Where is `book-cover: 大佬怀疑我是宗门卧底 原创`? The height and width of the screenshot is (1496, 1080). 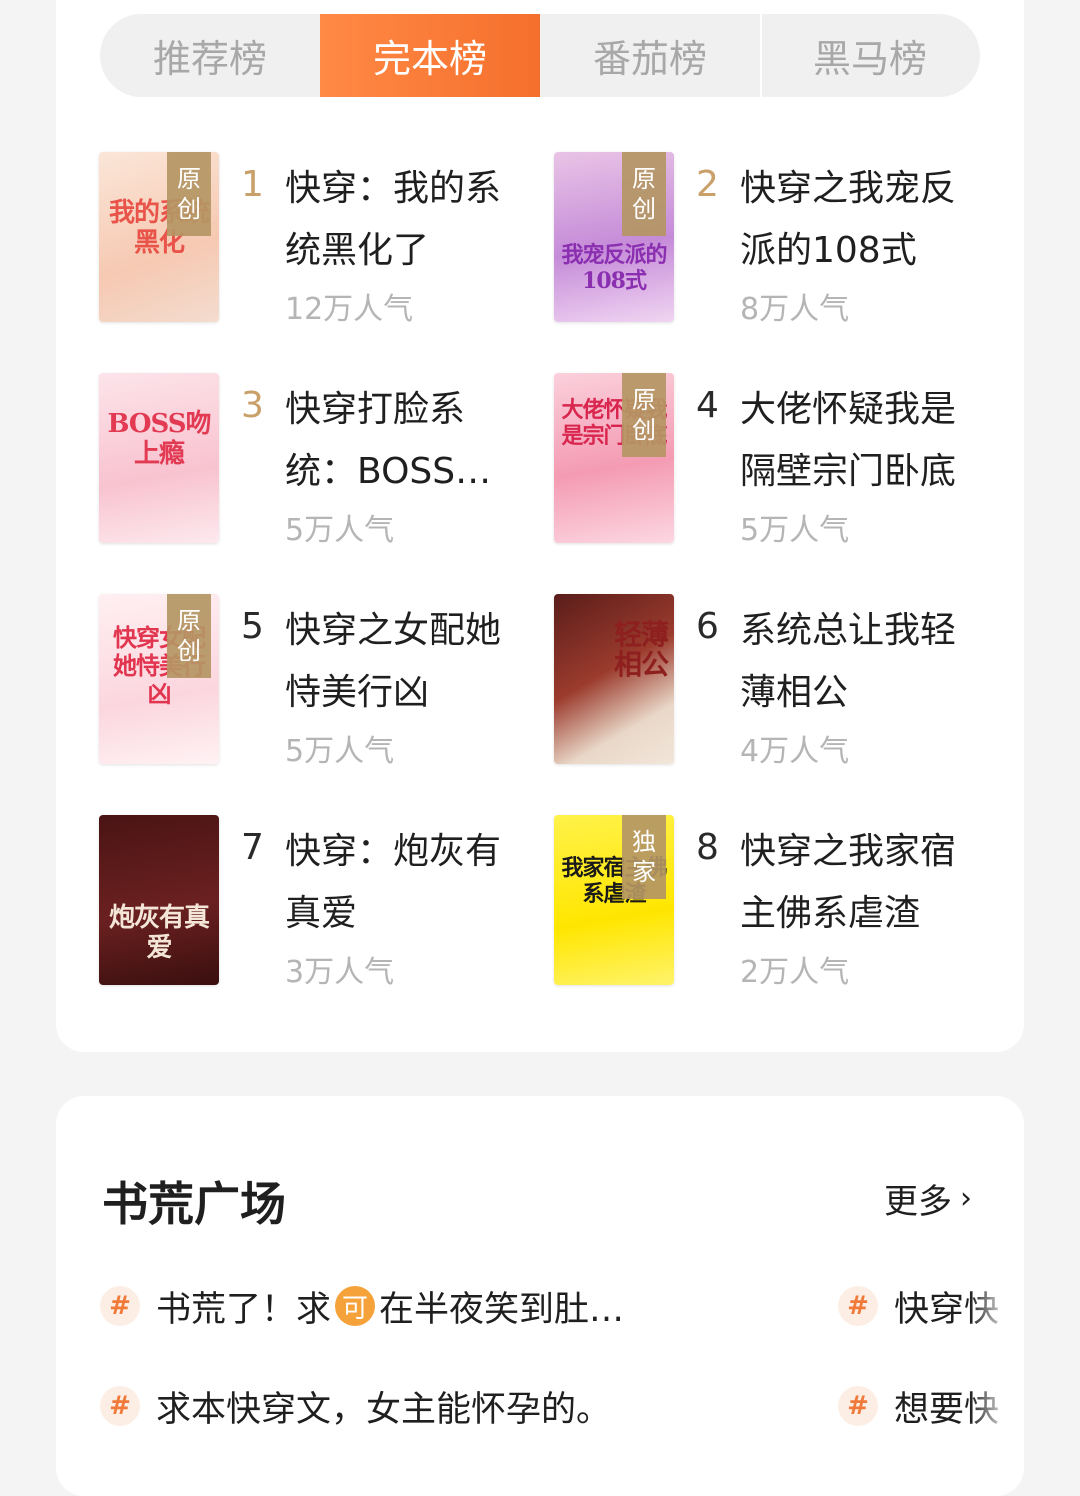
book-cover: 大佬怀疑我是宗门卧底 原创 is located at coordinates (614, 458).